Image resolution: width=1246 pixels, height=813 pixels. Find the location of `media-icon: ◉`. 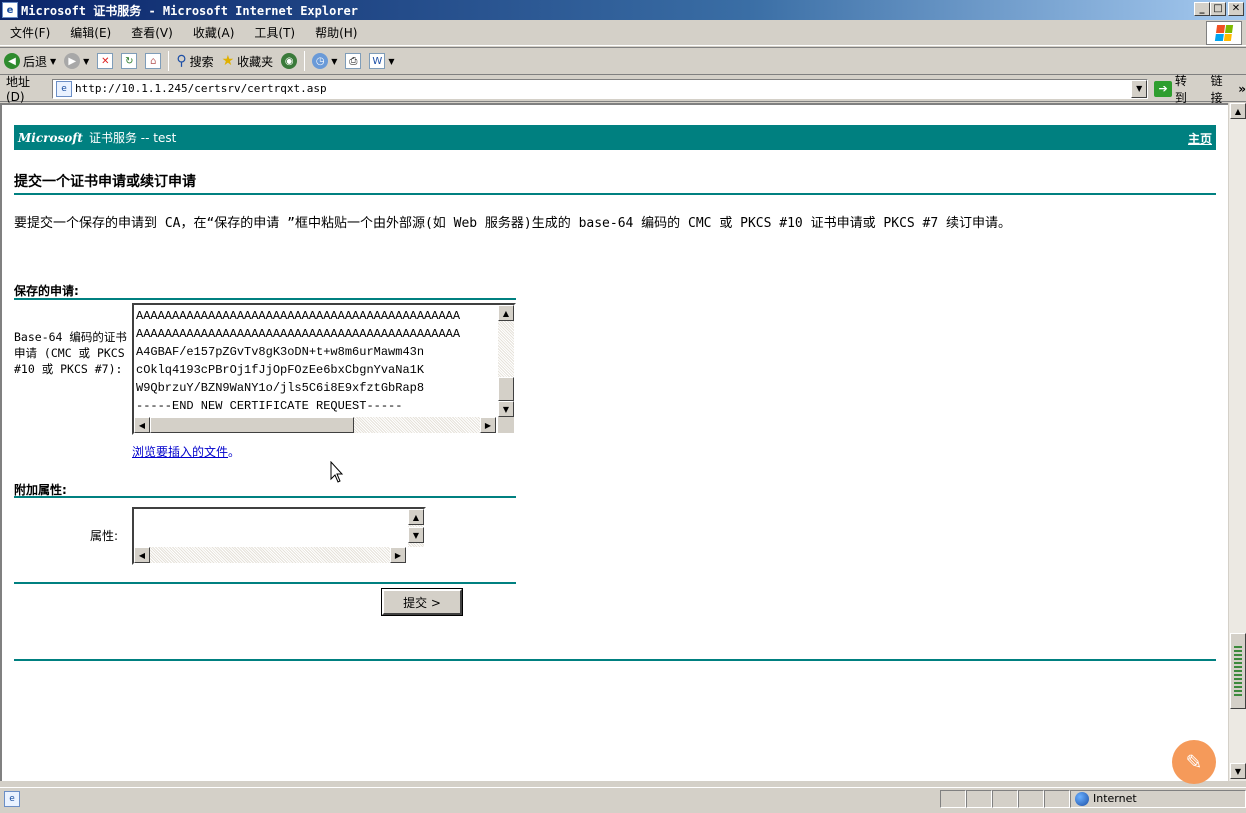

media-icon: ◉ is located at coordinates (289, 61).